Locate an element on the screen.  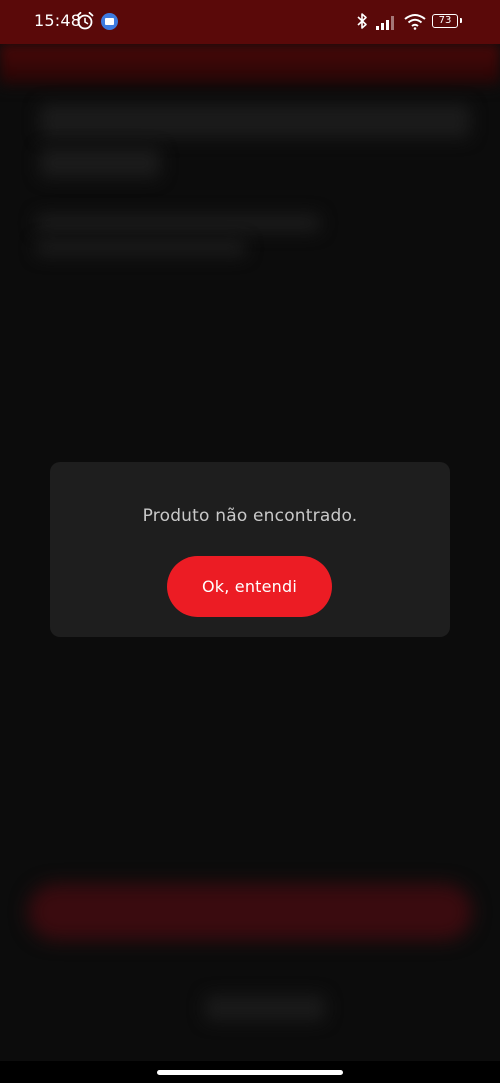
app-notification-icon is located at coordinates (109, 21).